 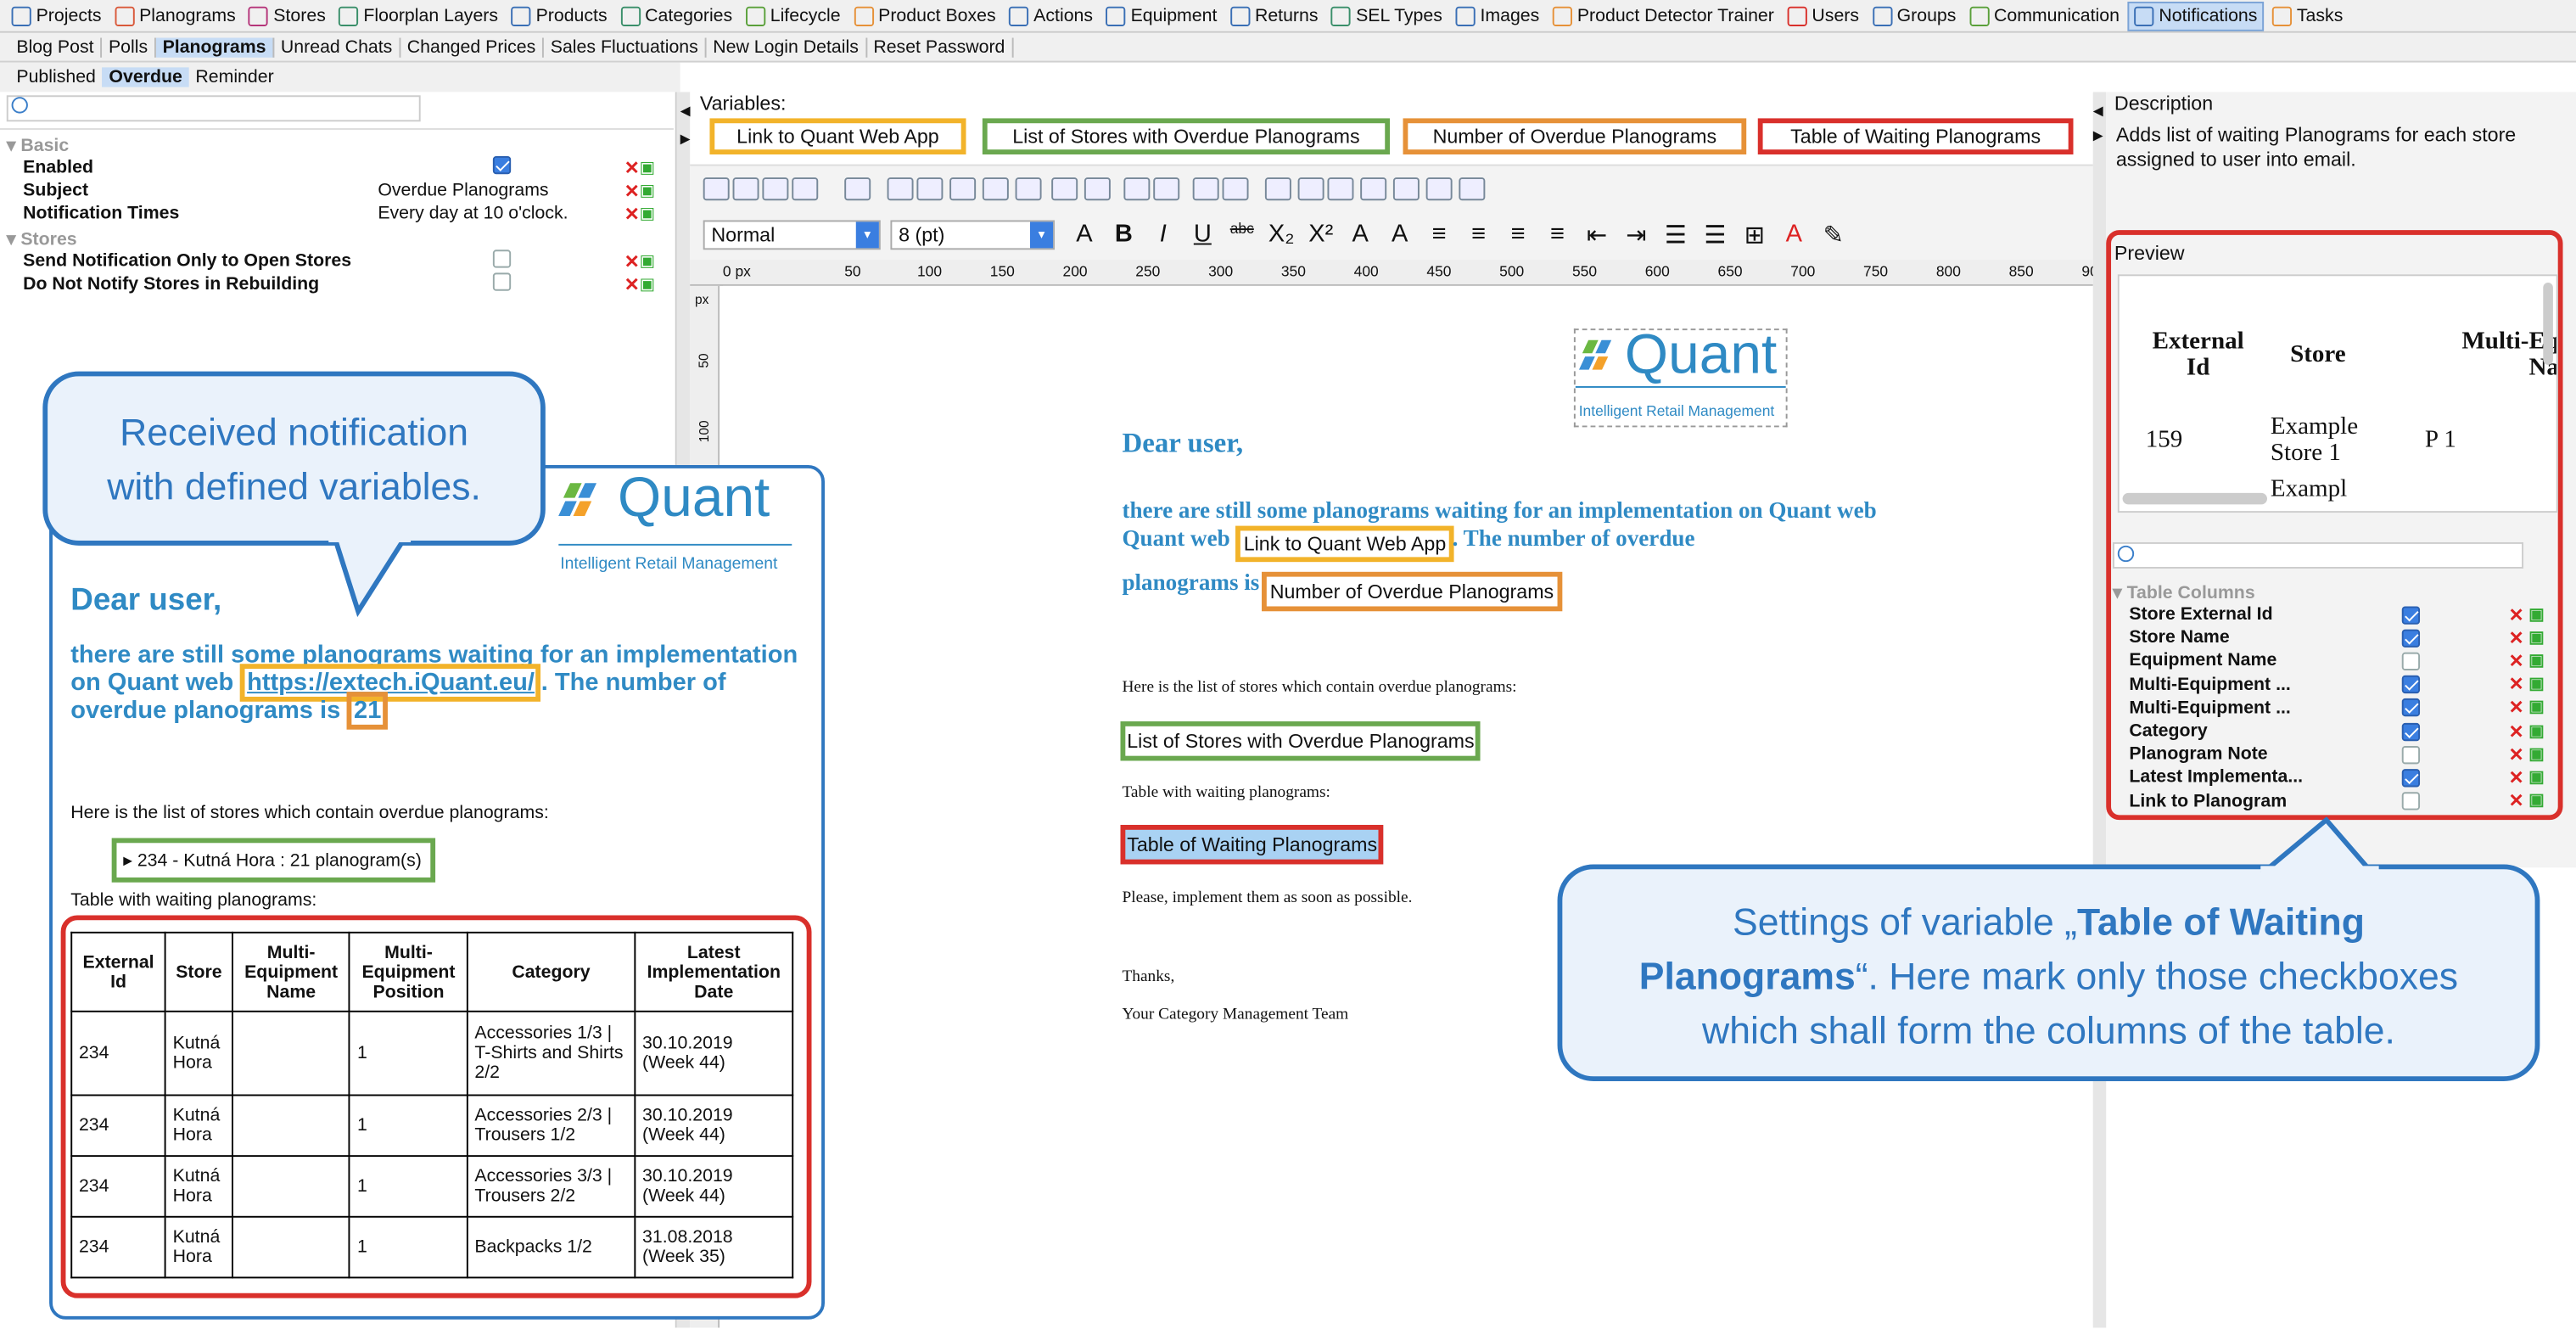 I want to click on nav-product-boxes: Product Boxes, so click(x=924, y=16).